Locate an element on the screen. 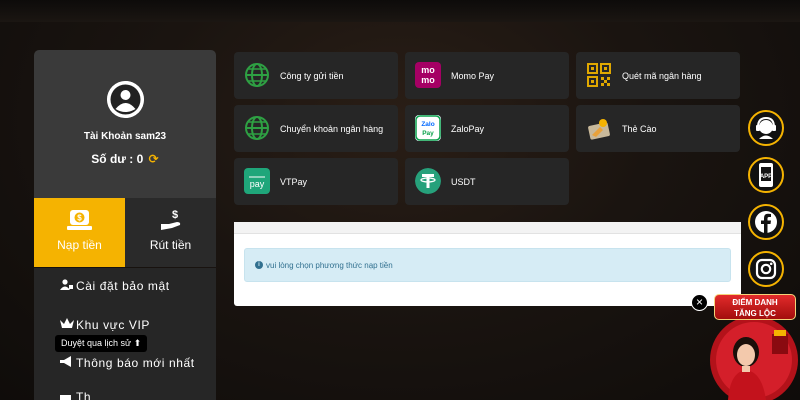 The height and width of the screenshot is (400, 800). payment-label: VTPay is located at coordinates (294, 181).